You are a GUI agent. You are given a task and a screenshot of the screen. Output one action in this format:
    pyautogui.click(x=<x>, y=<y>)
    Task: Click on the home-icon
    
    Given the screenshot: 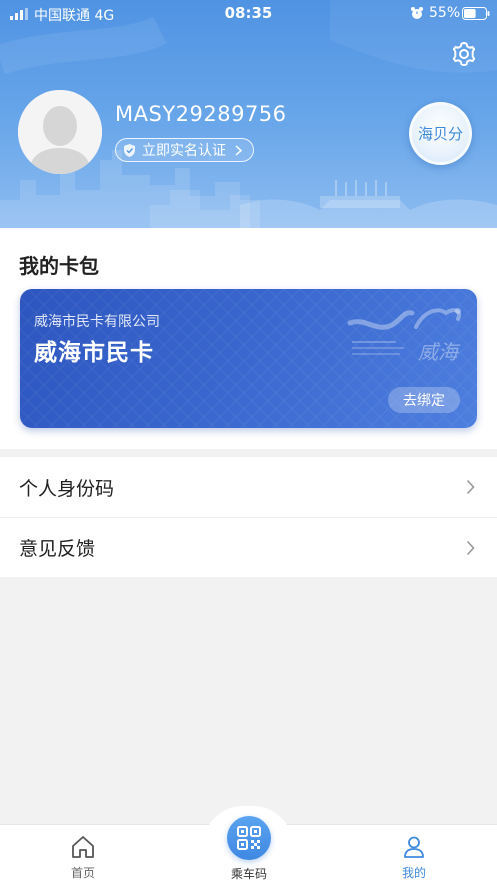 What is the action you would take?
    pyautogui.click(x=83, y=847)
    